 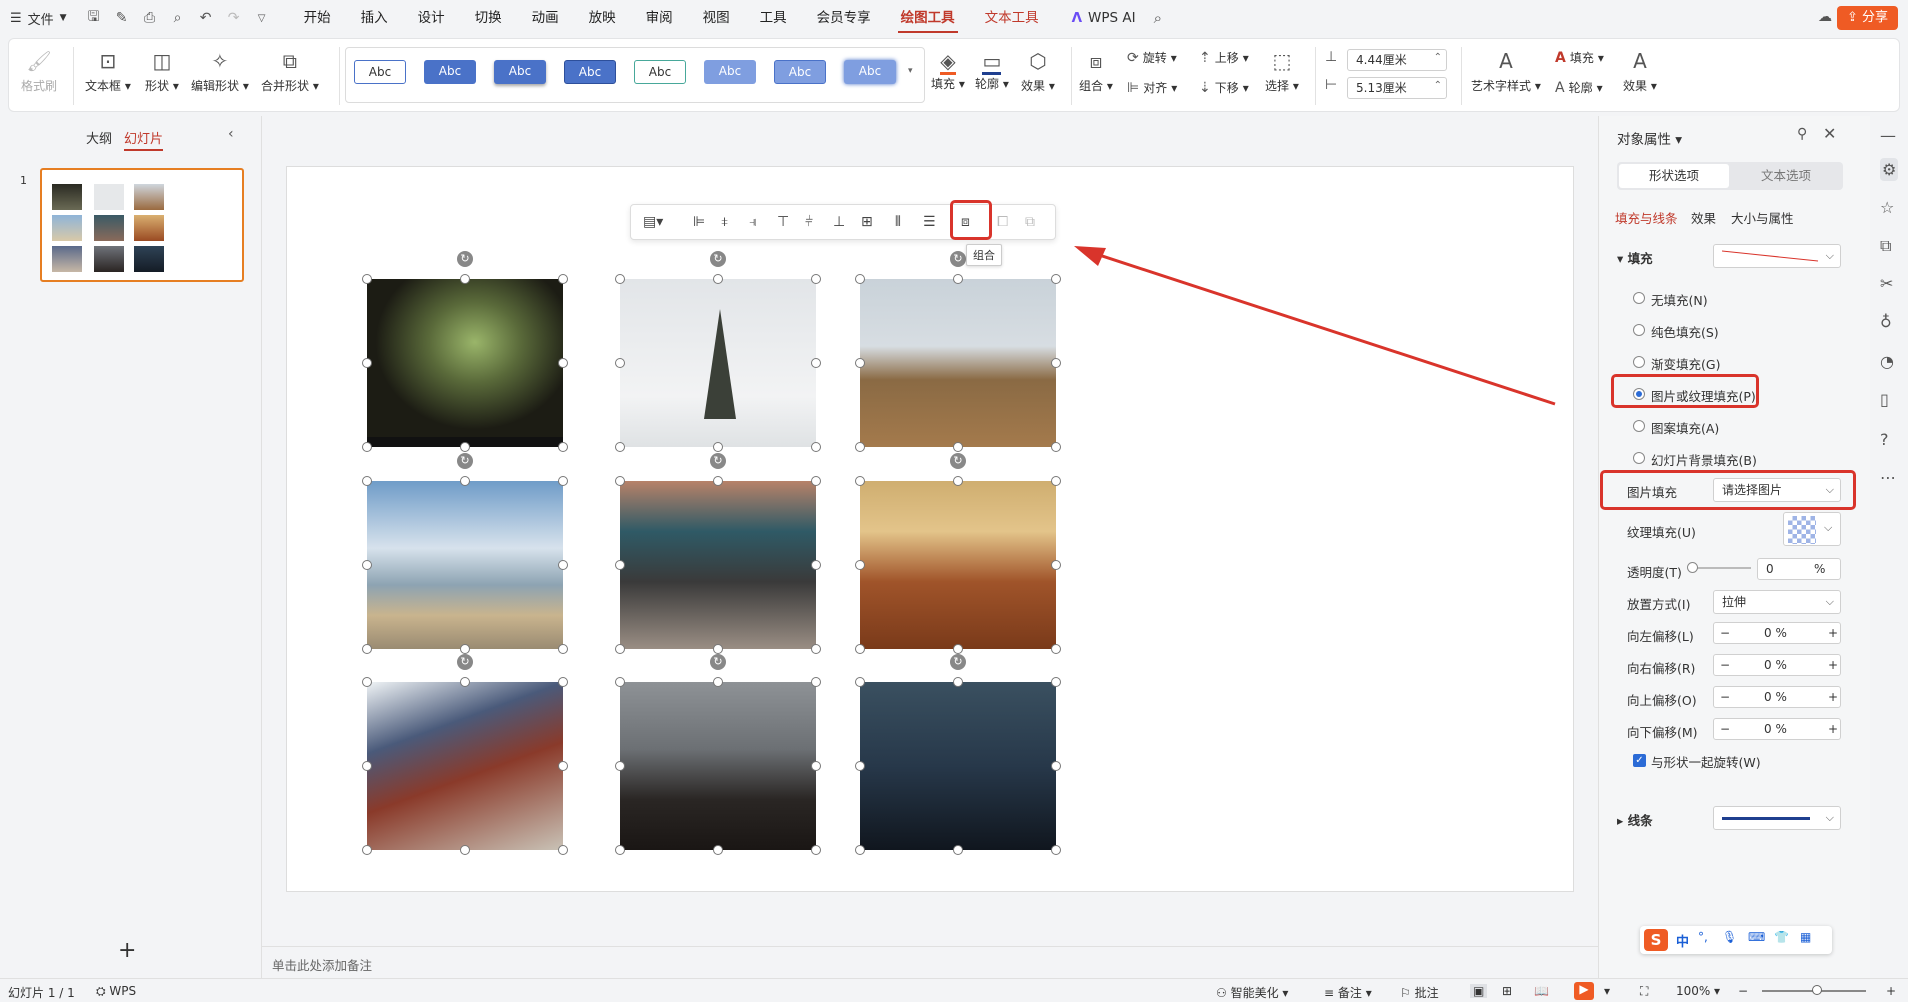 I want to click on tab-review: 审阅, so click(x=659, y=18).